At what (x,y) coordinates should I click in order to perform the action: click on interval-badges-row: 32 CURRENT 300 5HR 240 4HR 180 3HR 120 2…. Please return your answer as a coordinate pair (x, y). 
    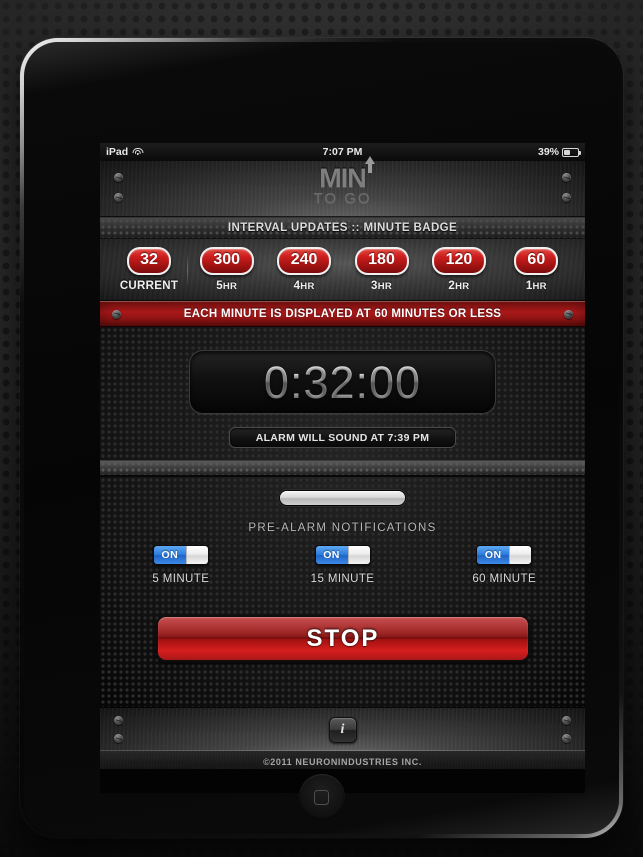
    Looking at the image, I should click on (342, 270).